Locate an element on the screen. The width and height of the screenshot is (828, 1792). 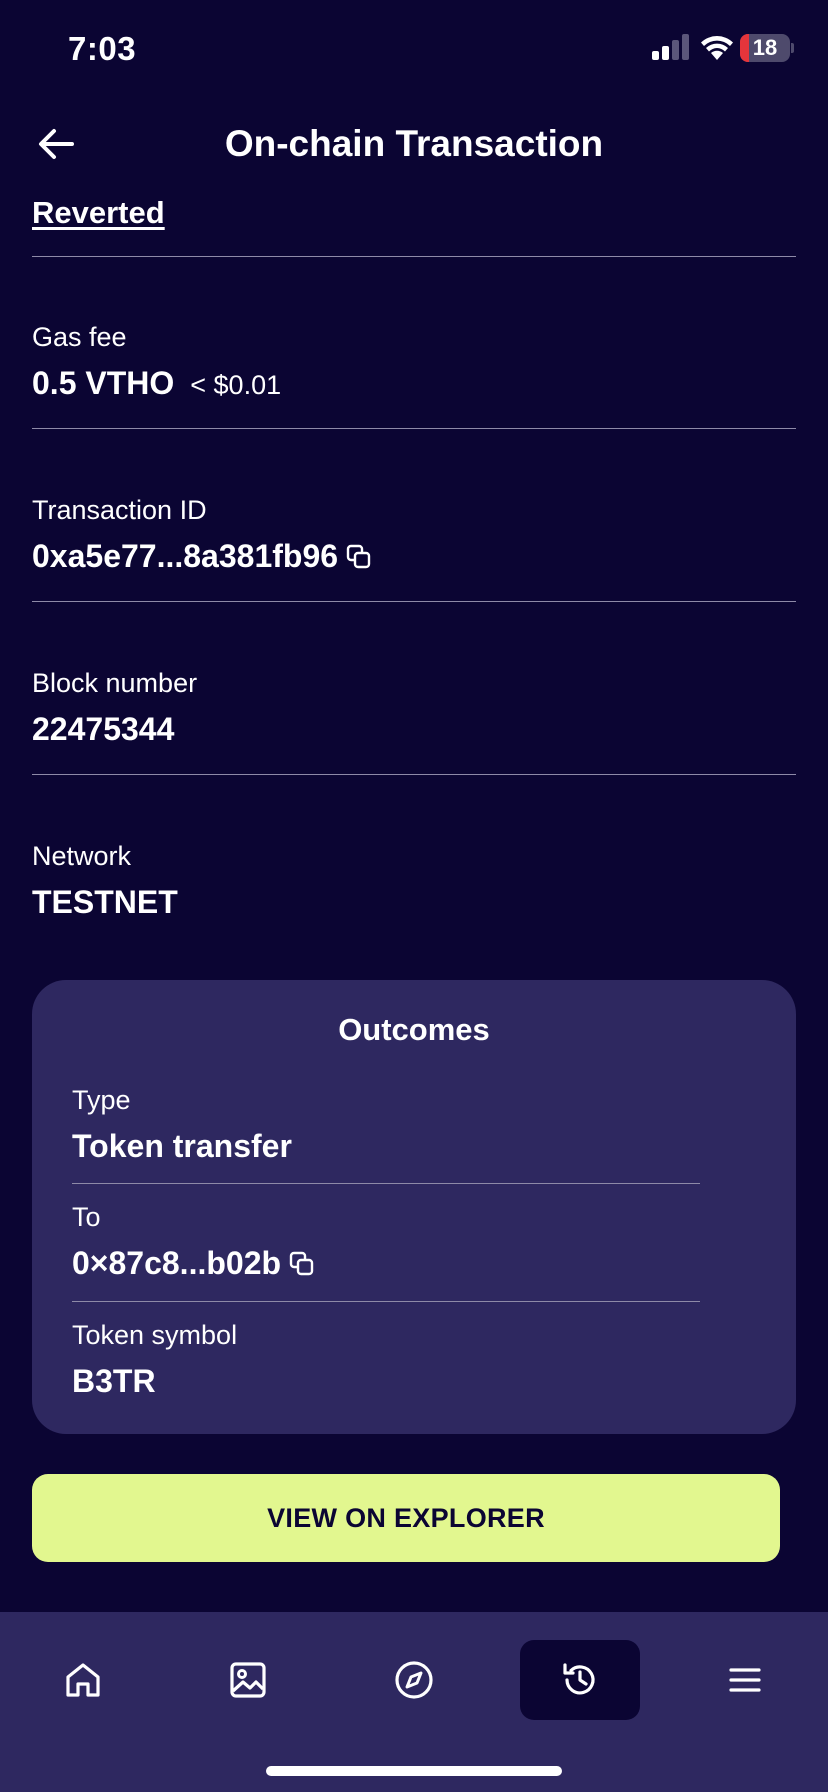
history-icon is located at coordinates (579, 1679).